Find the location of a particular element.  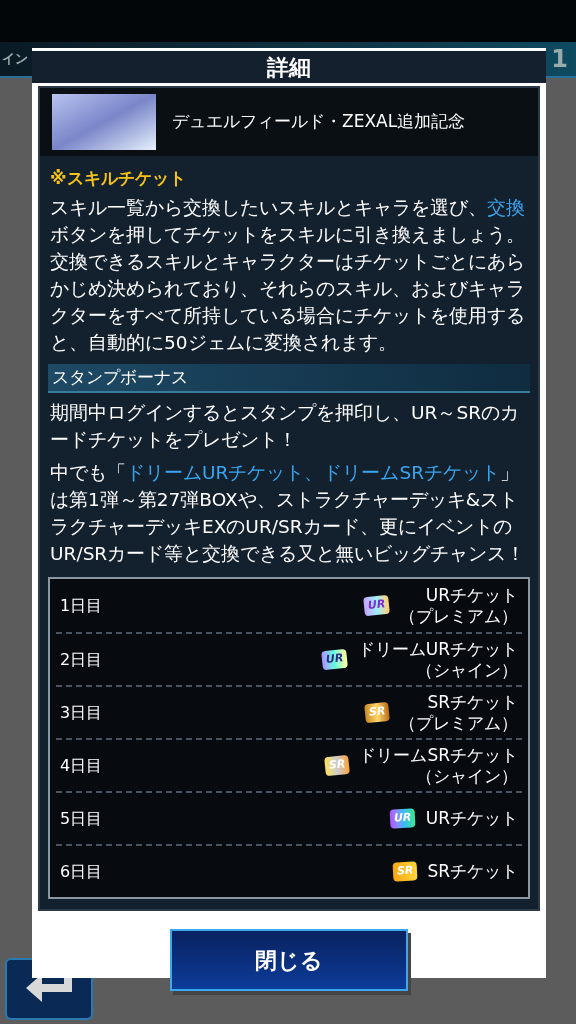

skill-heading: ※スキルチケット is located at coordinates (118, 178).